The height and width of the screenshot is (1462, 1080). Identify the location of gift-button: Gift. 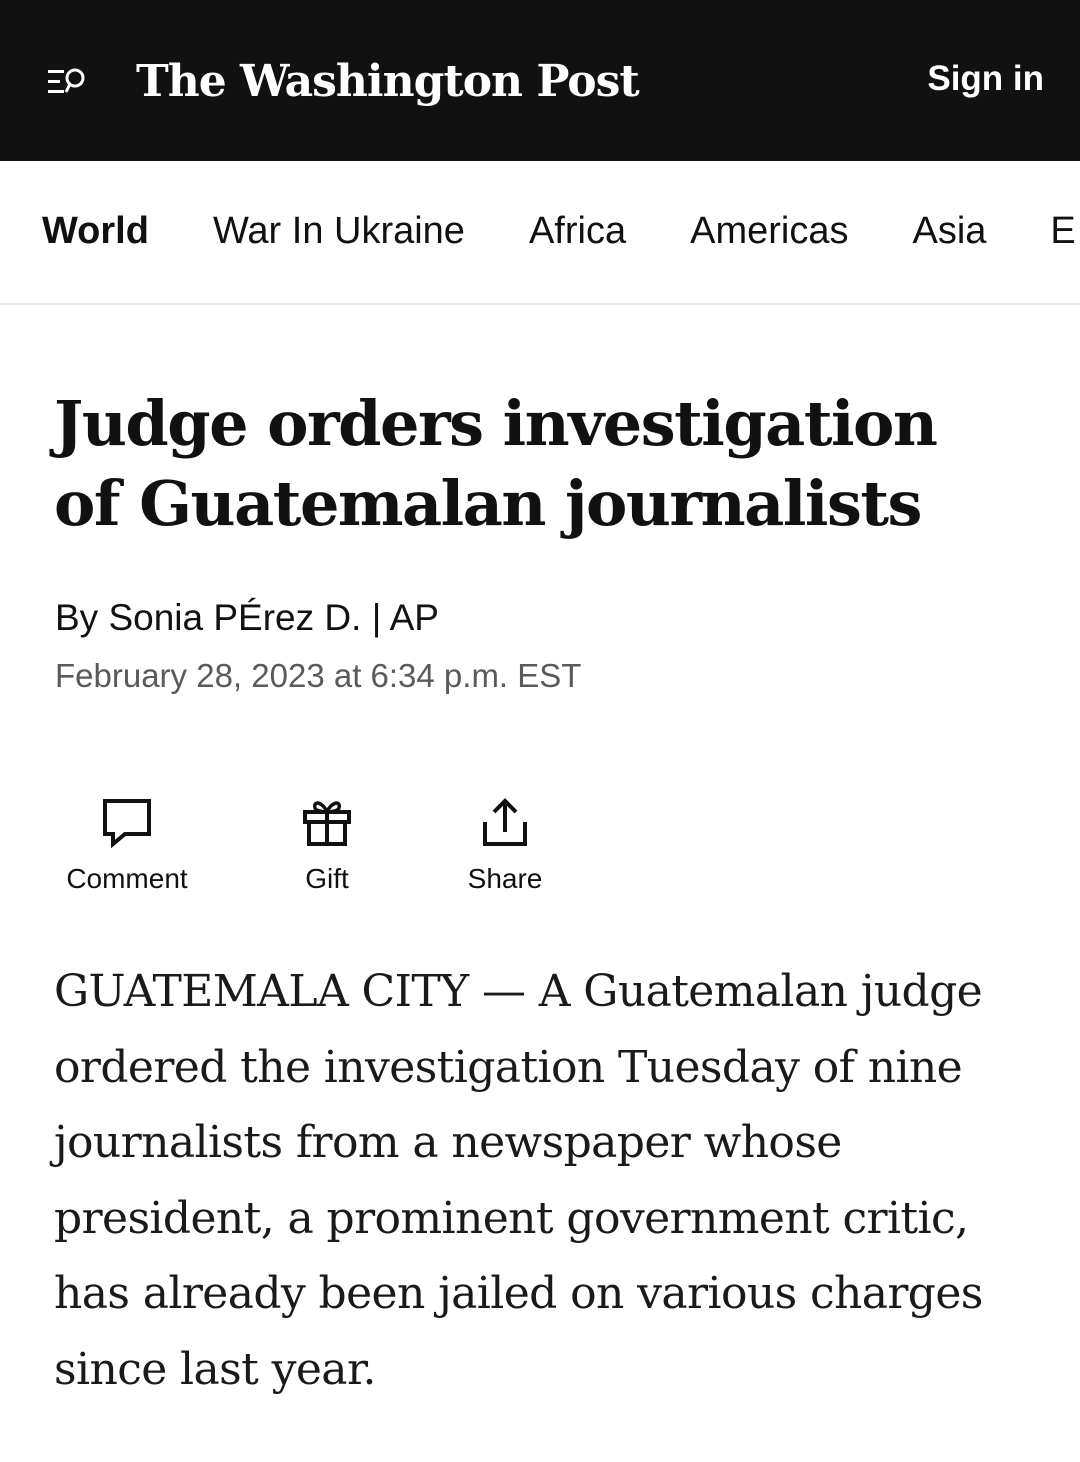
(327, 846).